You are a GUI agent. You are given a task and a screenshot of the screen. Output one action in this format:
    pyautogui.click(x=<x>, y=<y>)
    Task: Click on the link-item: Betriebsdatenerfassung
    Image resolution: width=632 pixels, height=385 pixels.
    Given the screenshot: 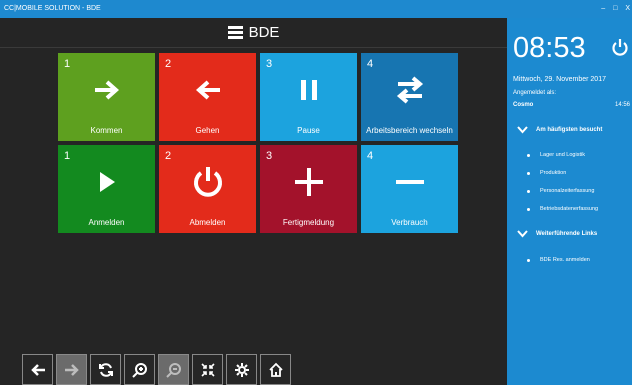 What is the action you would take?
    pyautogui.click(x=562, y=209)
    